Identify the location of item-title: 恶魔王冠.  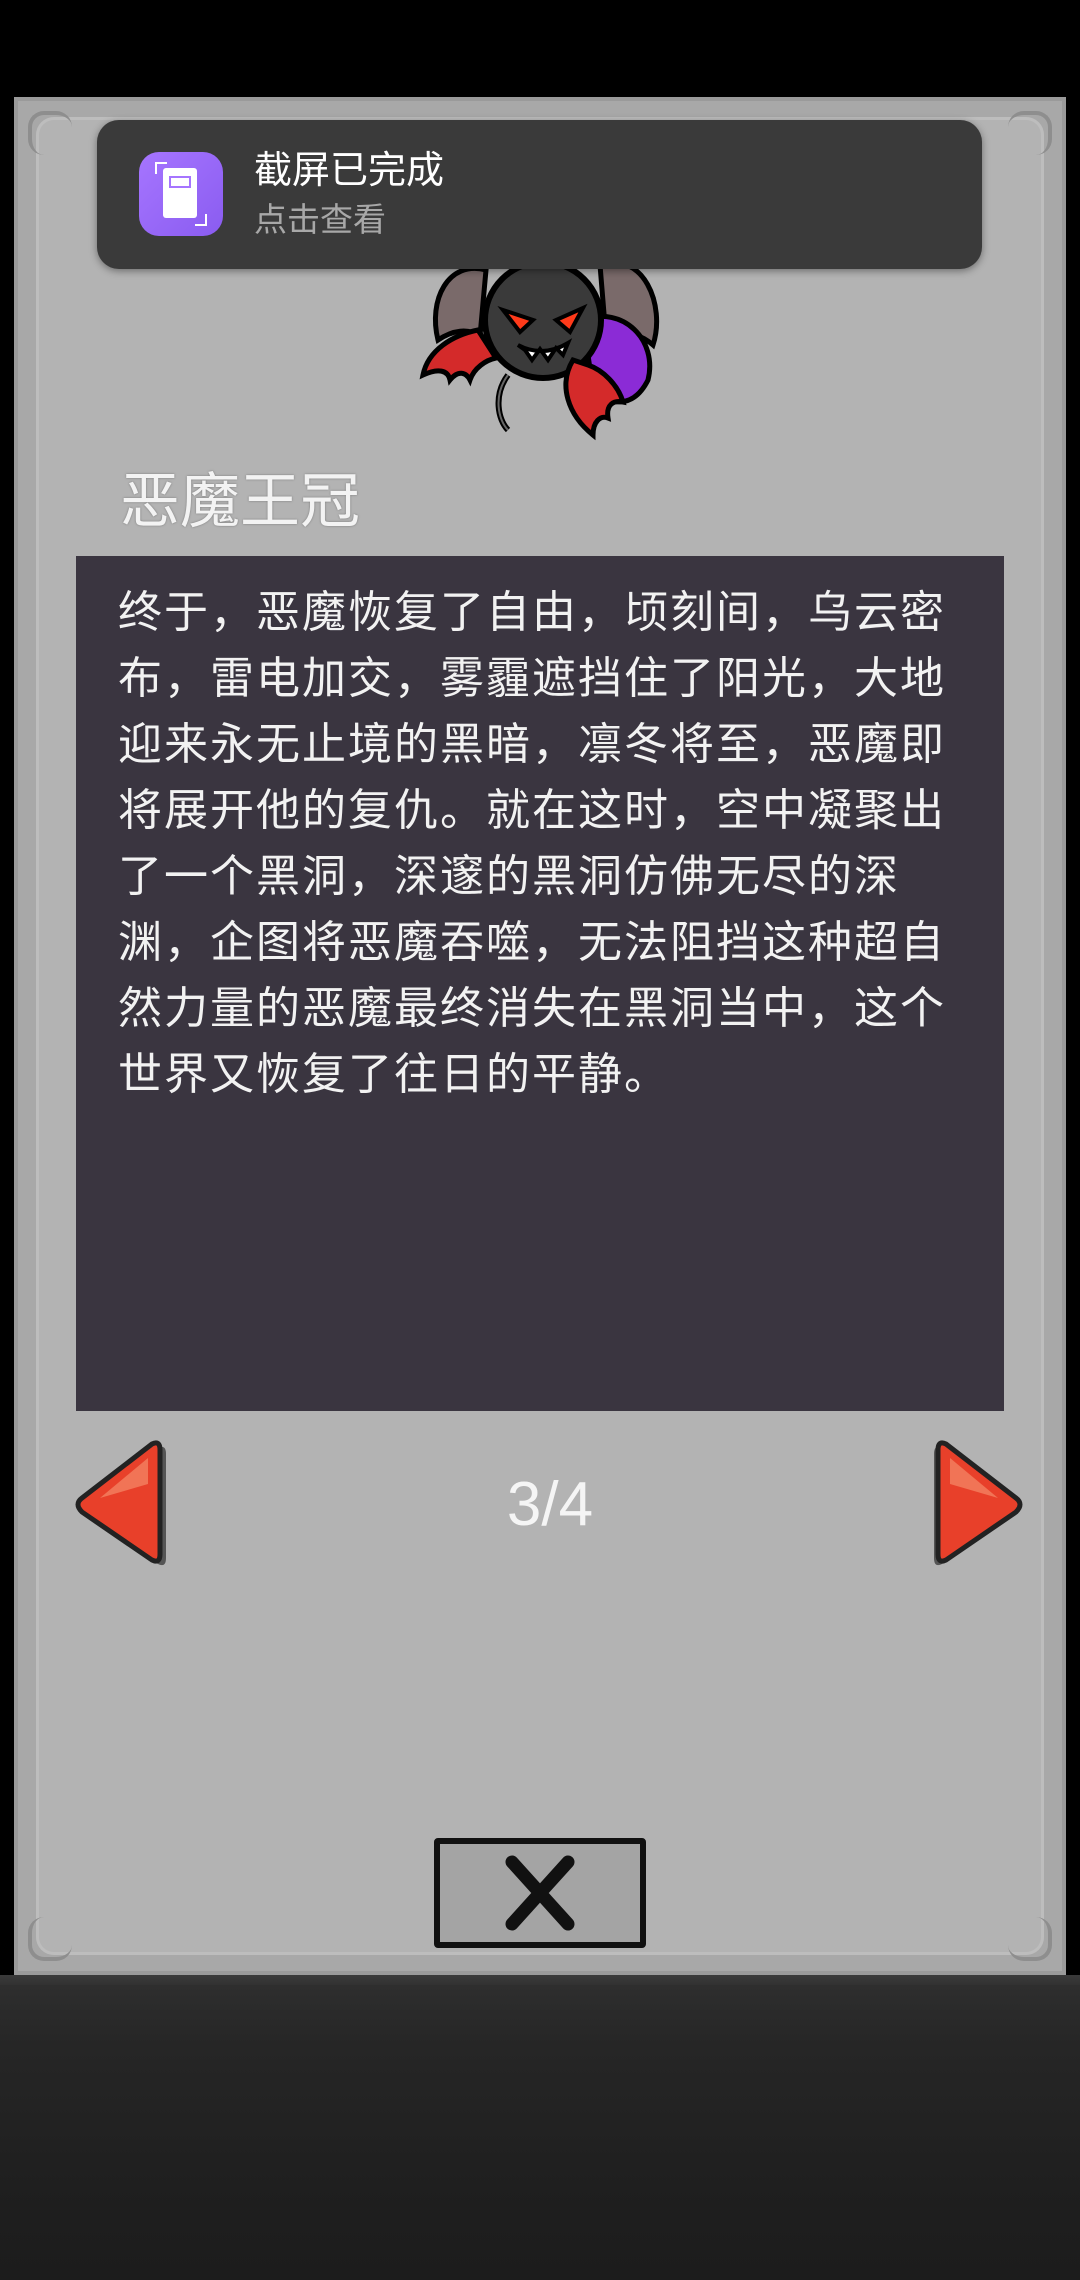
(240, 502).